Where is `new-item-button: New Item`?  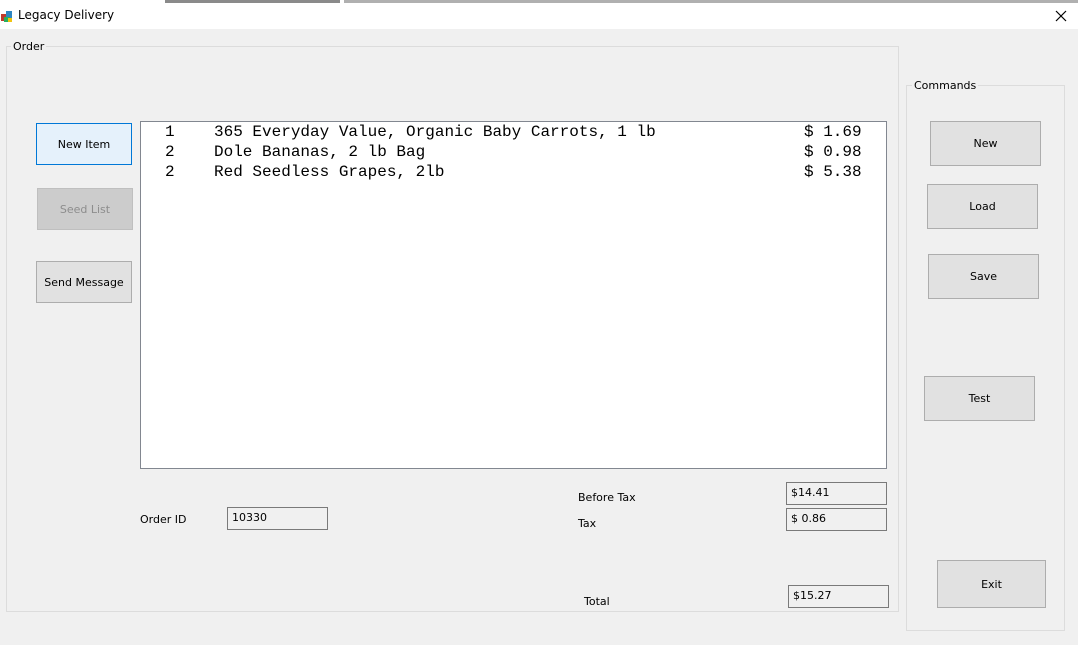
new-item-button: New Item is located at coordinates (84, 144).